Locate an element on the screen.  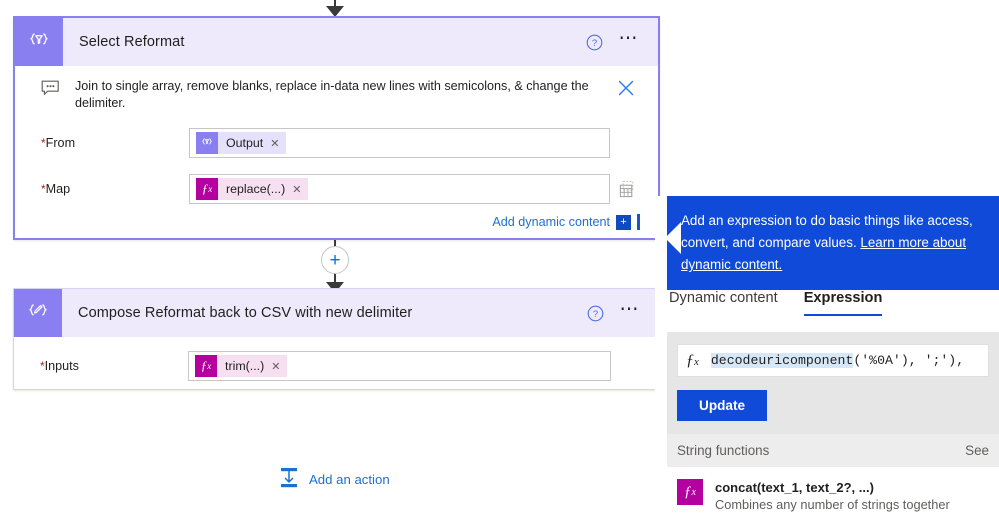
token-trim: ƒx trim(...) ✕ is located at coordinates (241, 366).